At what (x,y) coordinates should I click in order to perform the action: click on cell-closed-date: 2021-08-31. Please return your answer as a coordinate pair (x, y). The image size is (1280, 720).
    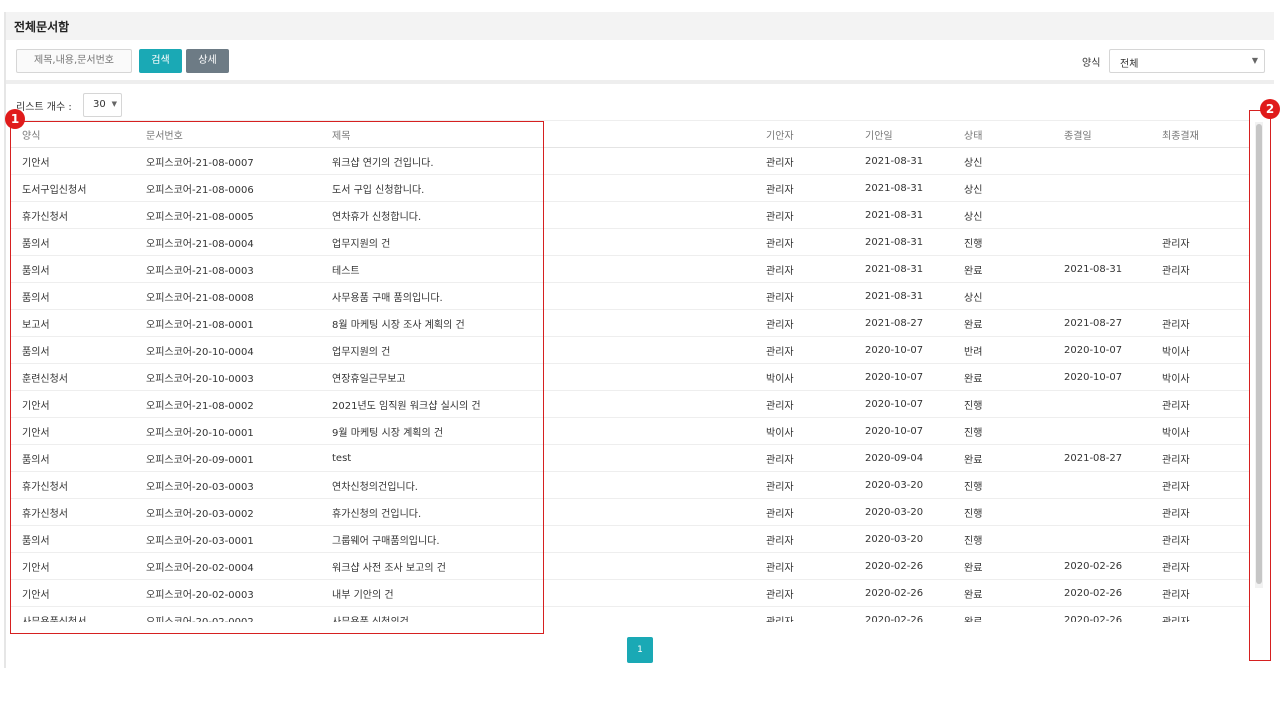
    Looking at the image, I should click on (1113, 269).